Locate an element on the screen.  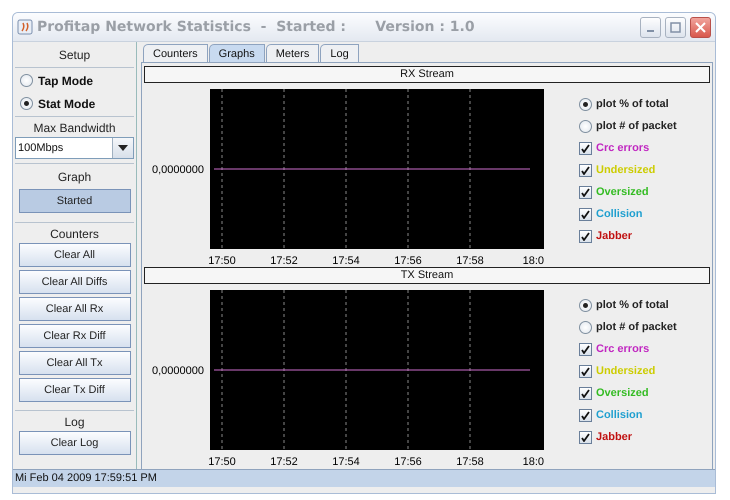
tab: Meters is located at coordinates (293, 53).